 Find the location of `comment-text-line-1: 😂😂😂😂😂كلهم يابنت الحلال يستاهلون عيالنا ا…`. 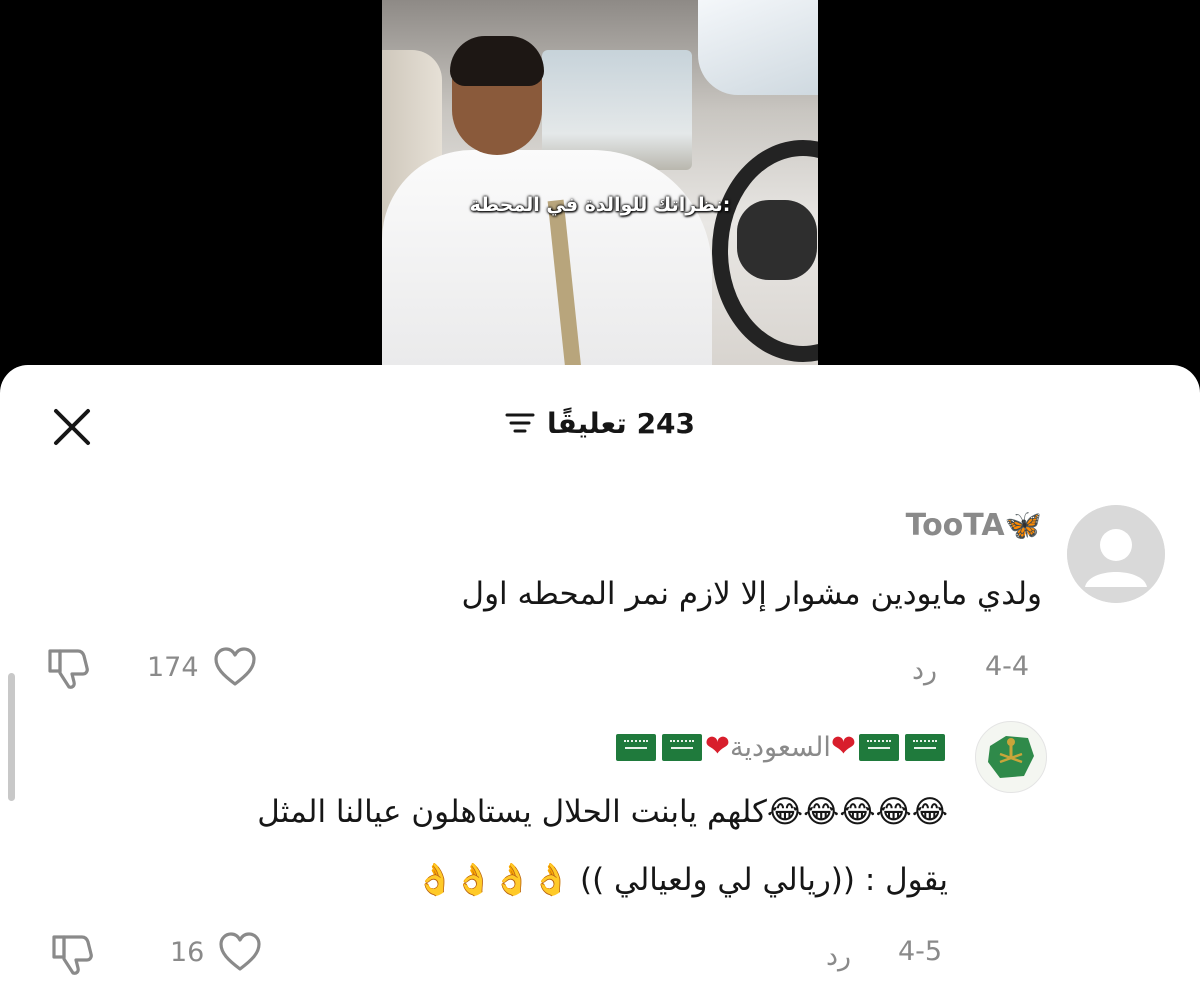

comment-text-line-1: 😂😂😂😂😂كلهم يابنت الحلال يستاهلون عيالنا ا… is located at coordinates (602, 812).